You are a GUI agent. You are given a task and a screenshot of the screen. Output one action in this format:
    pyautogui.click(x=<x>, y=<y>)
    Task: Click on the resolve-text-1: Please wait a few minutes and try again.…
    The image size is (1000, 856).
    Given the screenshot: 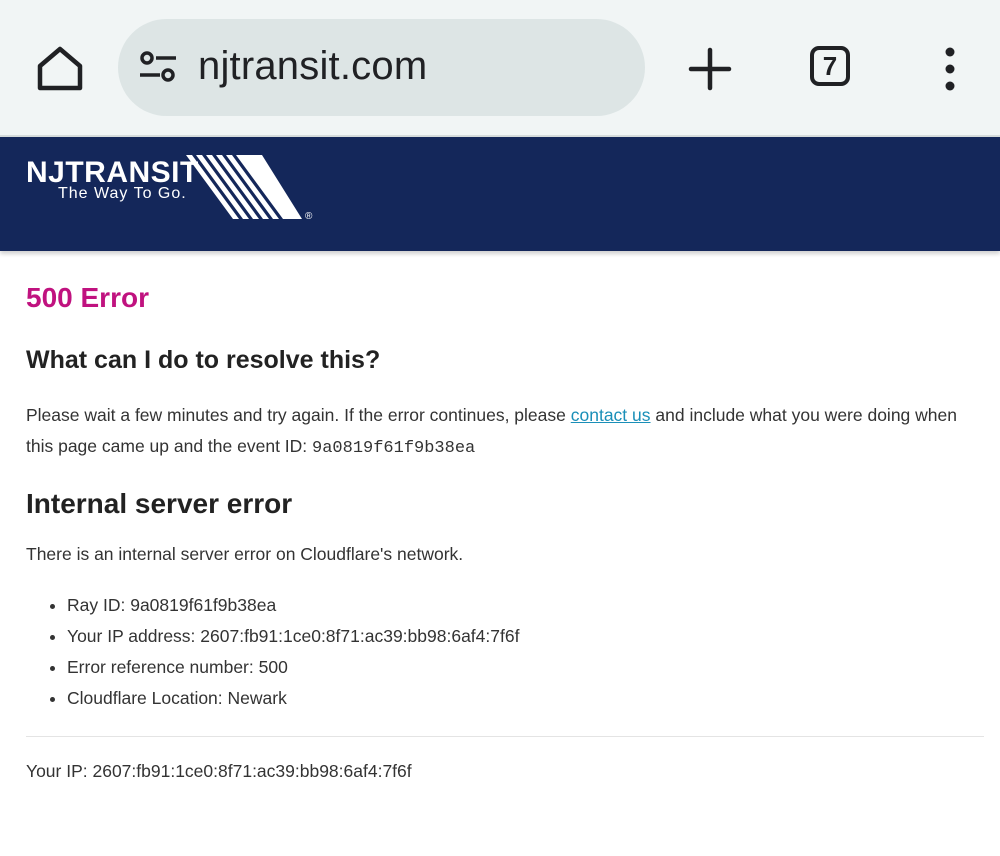 What is the action you would take?
    pyautogui.click(x=298, y=415)
    